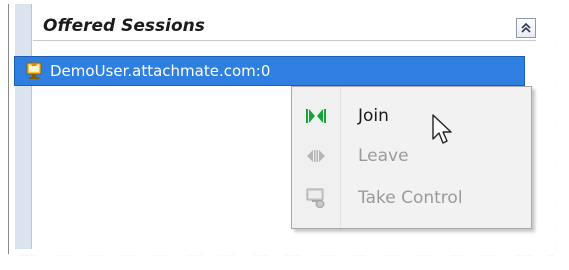  I want to click on menu-item-label: Take Control, so click(410, 198).